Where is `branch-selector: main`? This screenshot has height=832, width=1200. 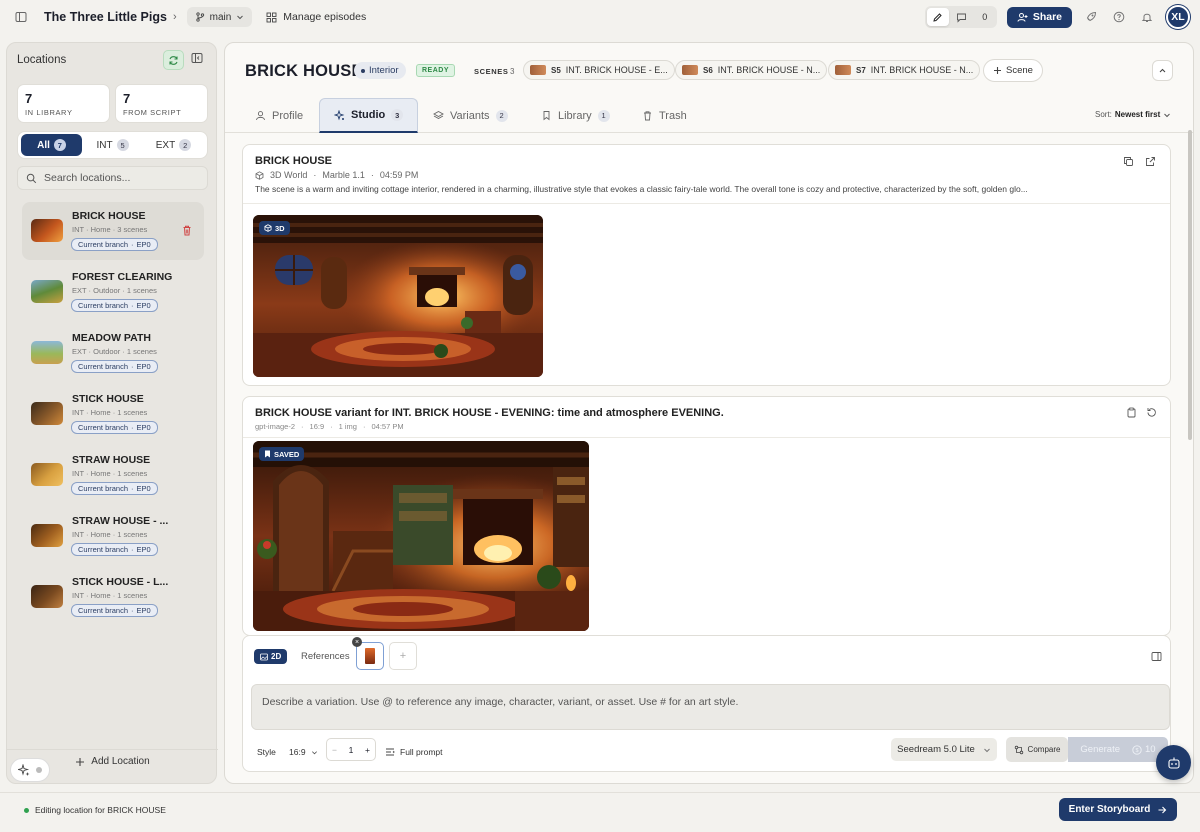 branch-selector: main is located at coordinates (219, 17).